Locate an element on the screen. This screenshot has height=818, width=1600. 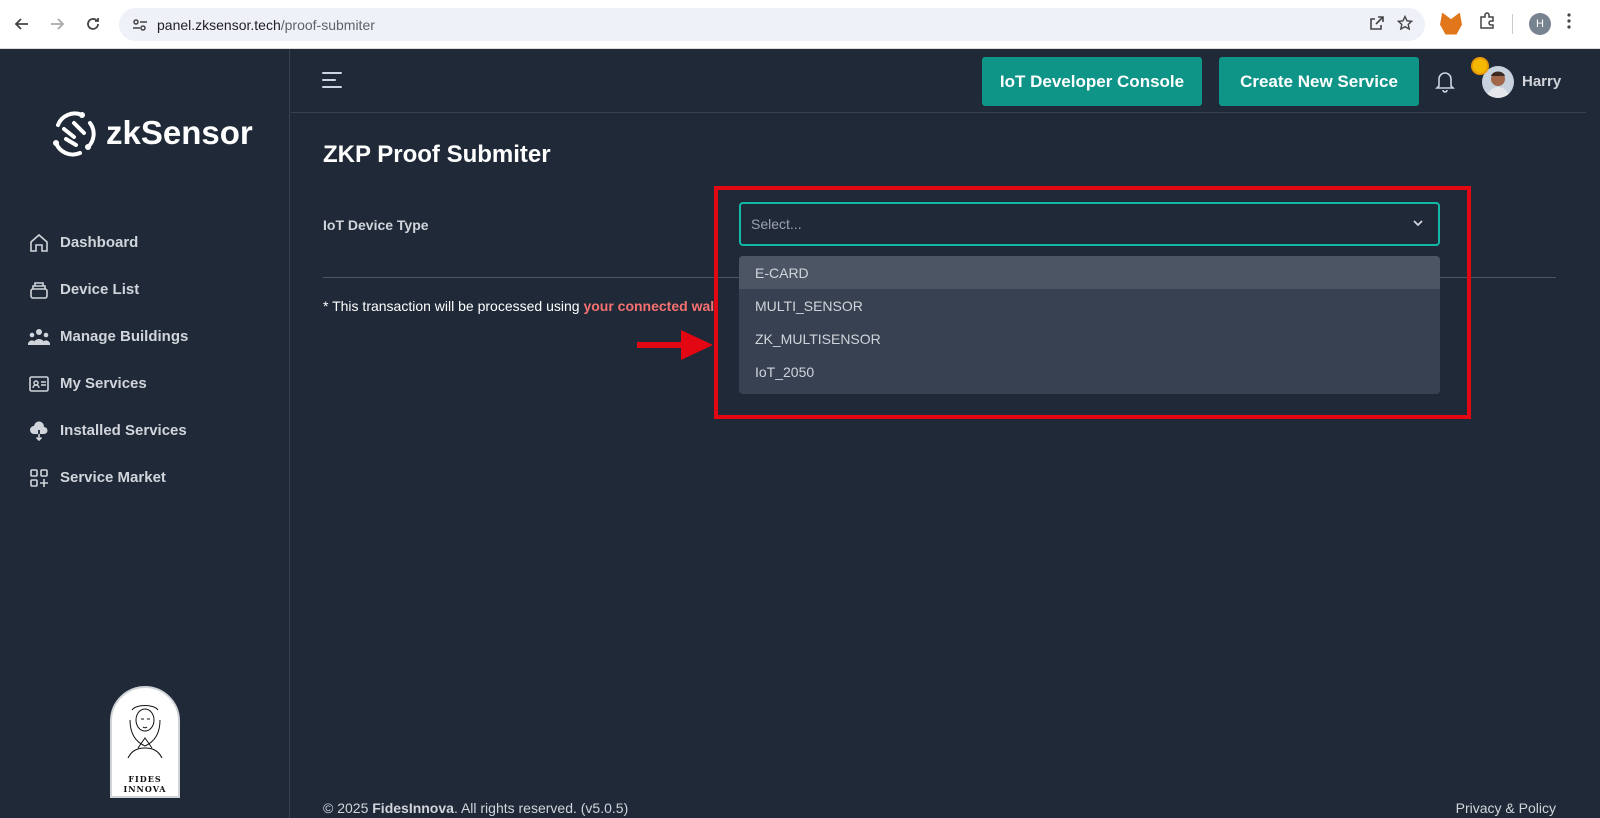
sidebar-item-manage-buildings: Manage Buildings is located at coordinates (108, 336).